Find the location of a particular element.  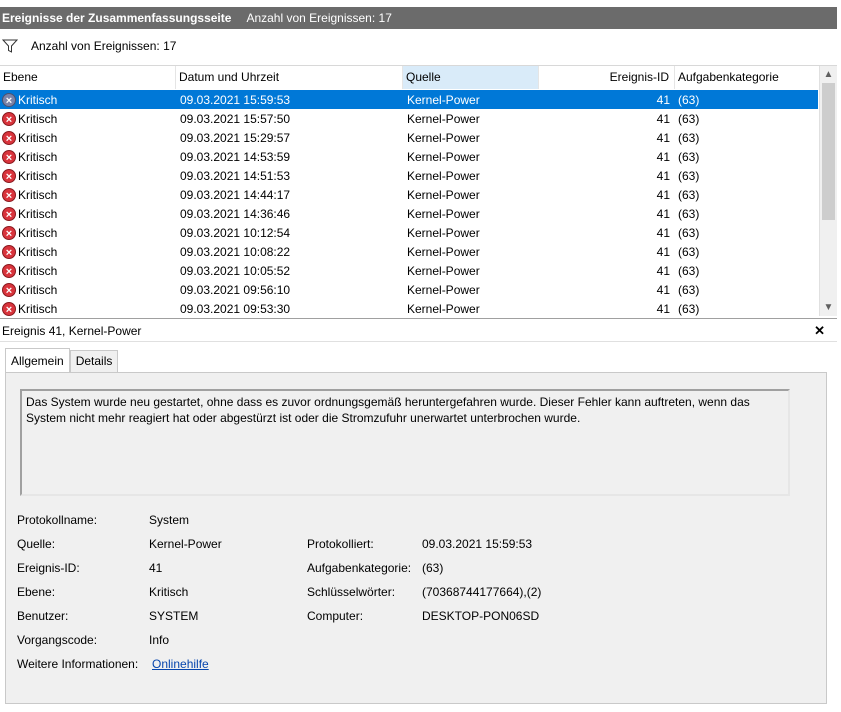

cell-date: 09.03.2021 10:08:22 is located at coordinates (235, 251).